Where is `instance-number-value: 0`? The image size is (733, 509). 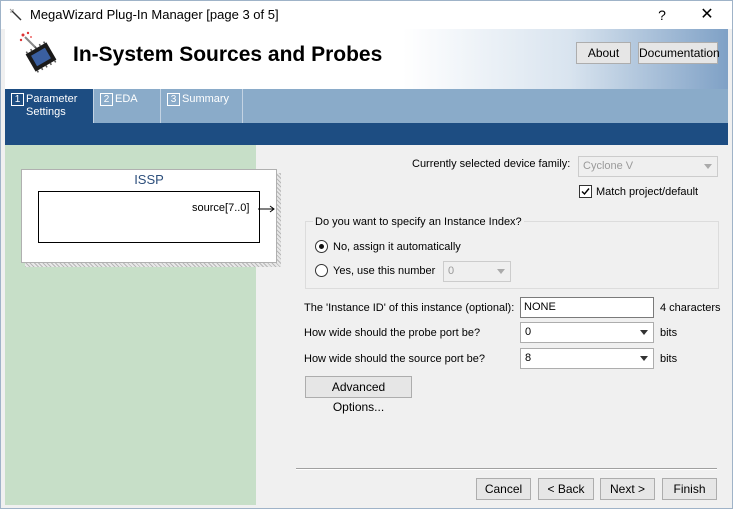 instance-number-value: 0 is located at coordinates (451, 271).